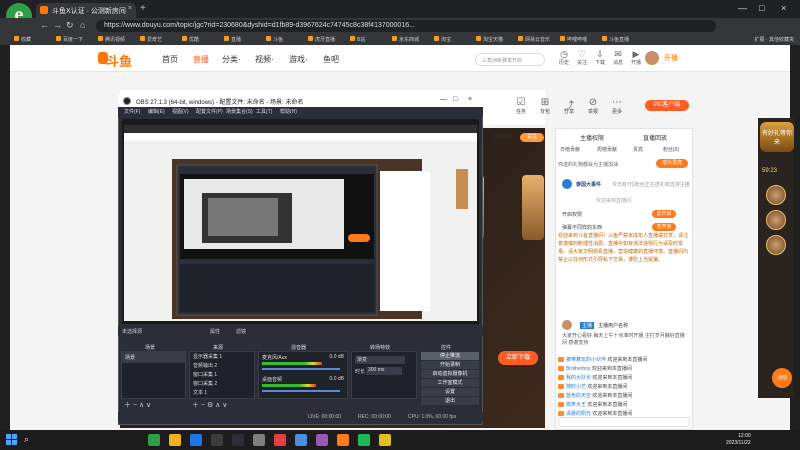  I want to click on bookmark-item: 淘宝, so click(442, 39).